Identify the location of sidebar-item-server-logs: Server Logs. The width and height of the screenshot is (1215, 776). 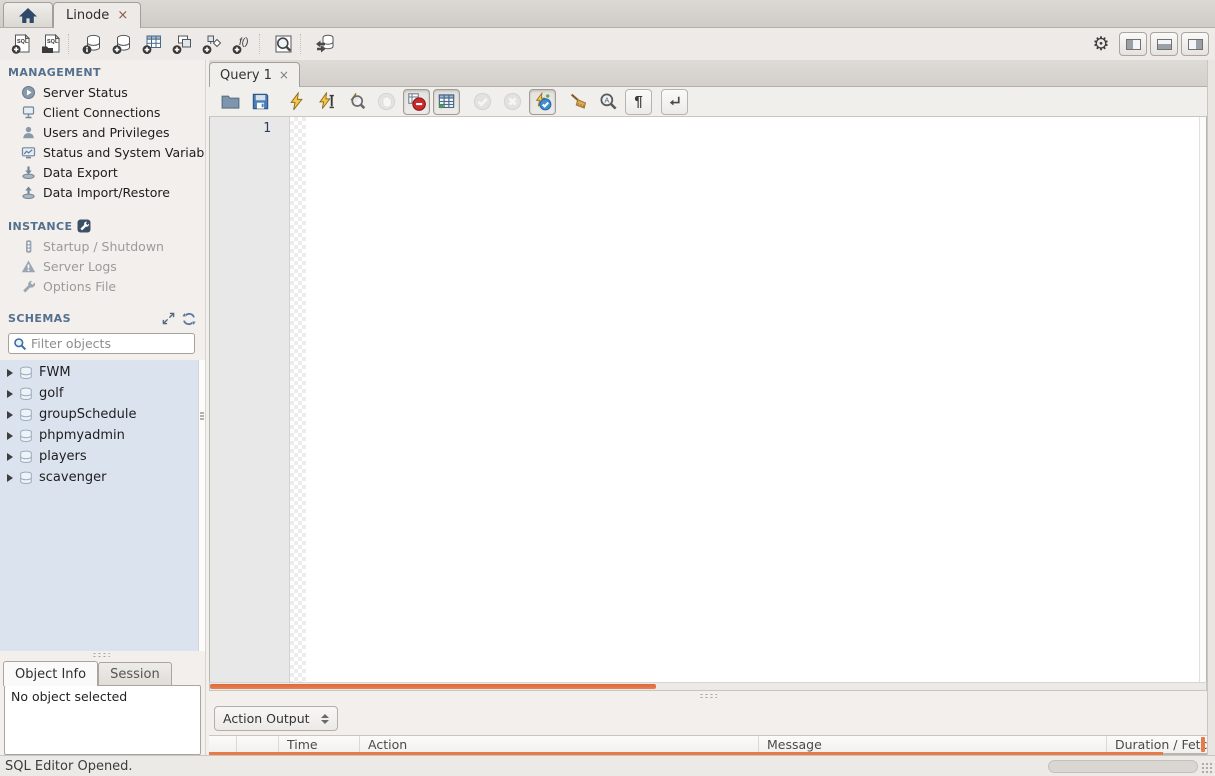
(102, 266).